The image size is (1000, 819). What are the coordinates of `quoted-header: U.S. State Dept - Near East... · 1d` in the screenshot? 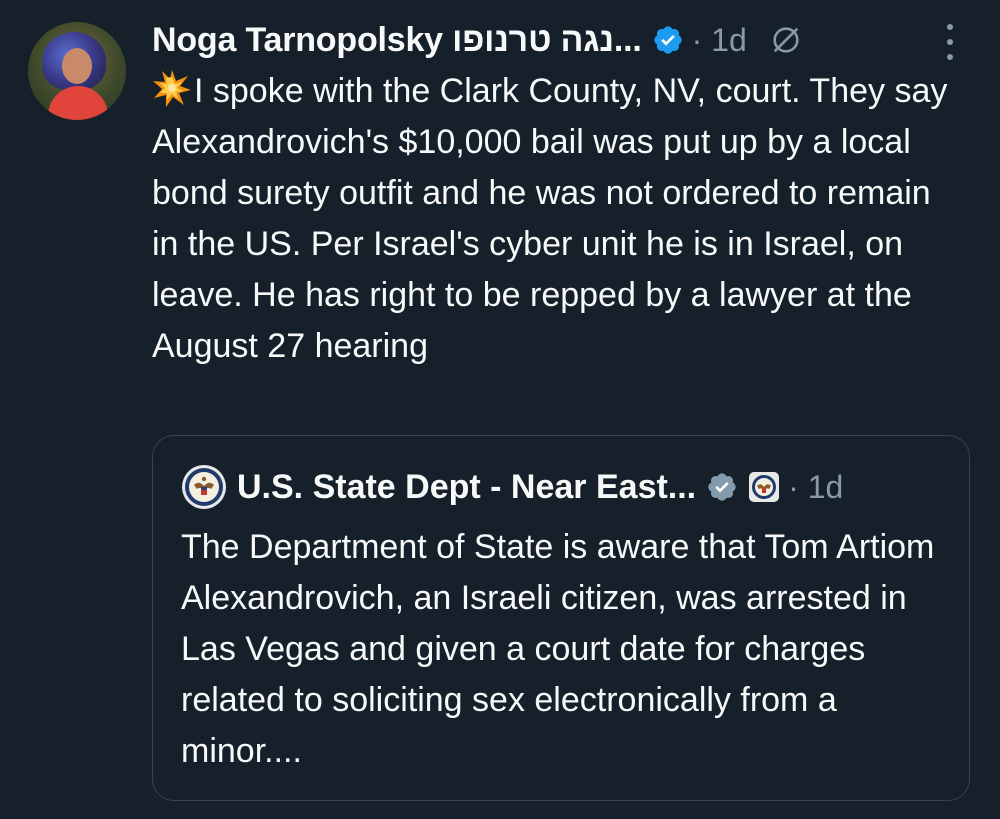 It's located at (512, 487).